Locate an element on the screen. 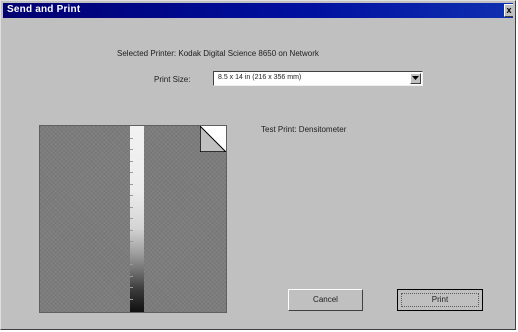  cancel-button: Cancel is located at coordinates (325, 300).